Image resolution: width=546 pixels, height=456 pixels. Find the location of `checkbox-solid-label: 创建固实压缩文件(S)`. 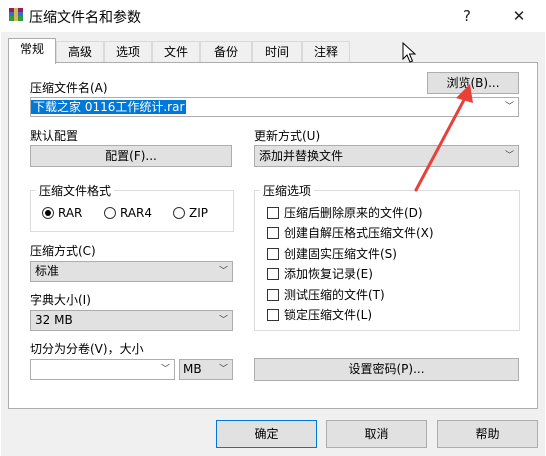

checkbox-solid-label: 创建固实压缩文件(S) is located at coordinates (340, 254).